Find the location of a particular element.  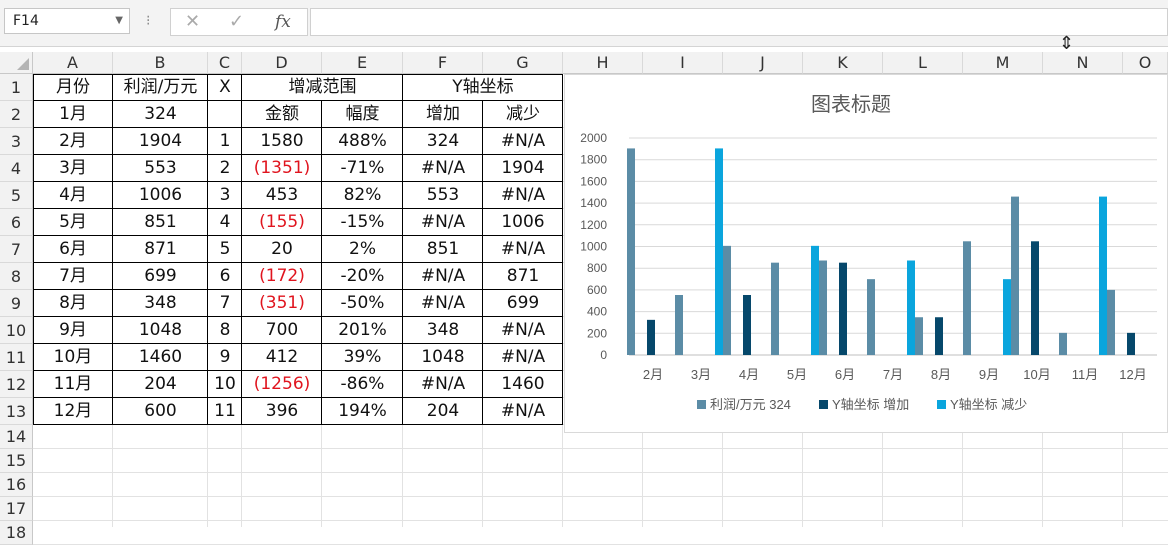

row-header-3: 3 is located at coordinates (16, 141).